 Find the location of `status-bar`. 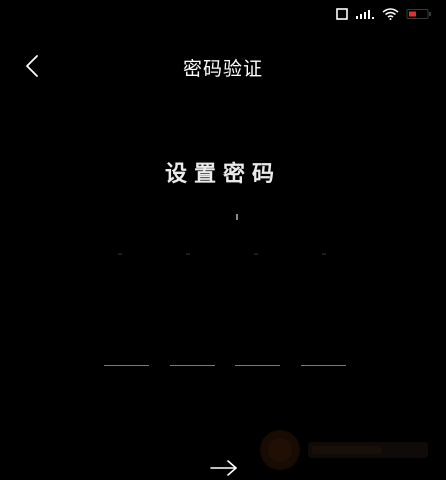

status-bar is located at coordinates (384, 14).